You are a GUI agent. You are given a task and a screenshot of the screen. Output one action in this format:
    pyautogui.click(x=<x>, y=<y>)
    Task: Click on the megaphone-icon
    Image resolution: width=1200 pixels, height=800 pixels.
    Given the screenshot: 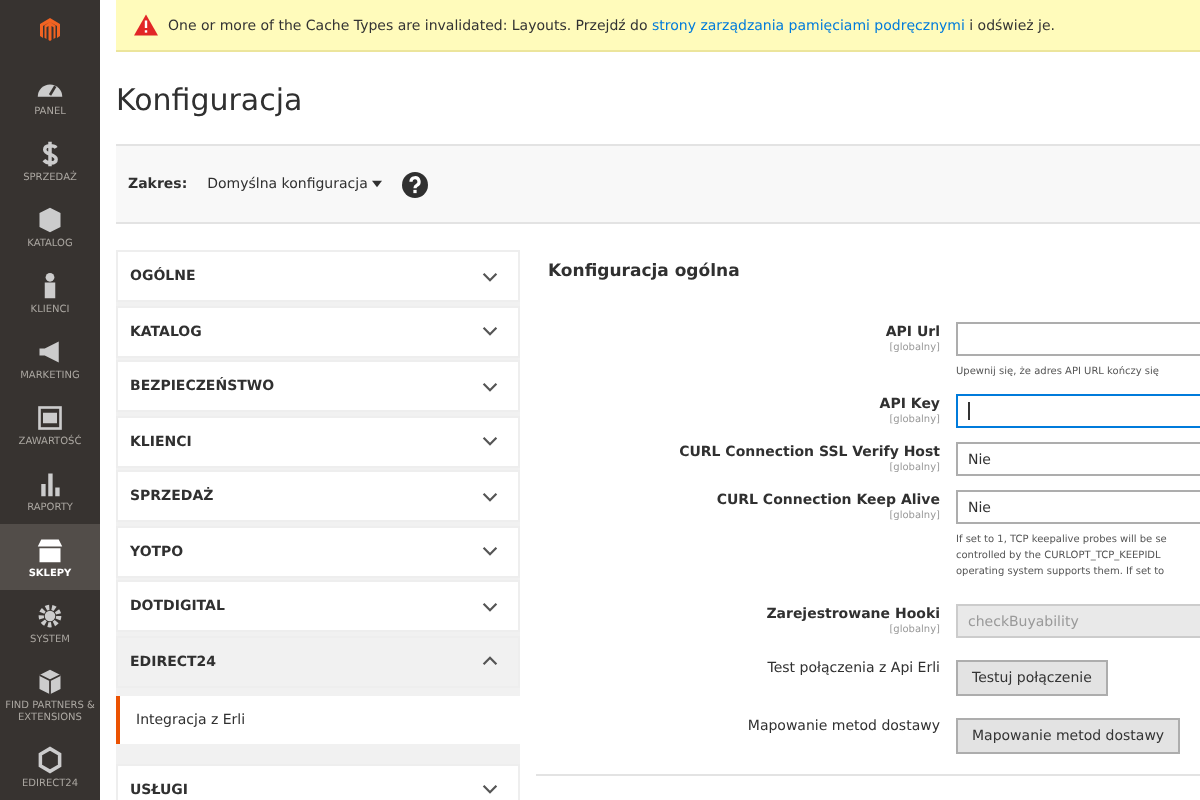 What is the action you would take?
    pyautogui.click(x=50, y=352)
    